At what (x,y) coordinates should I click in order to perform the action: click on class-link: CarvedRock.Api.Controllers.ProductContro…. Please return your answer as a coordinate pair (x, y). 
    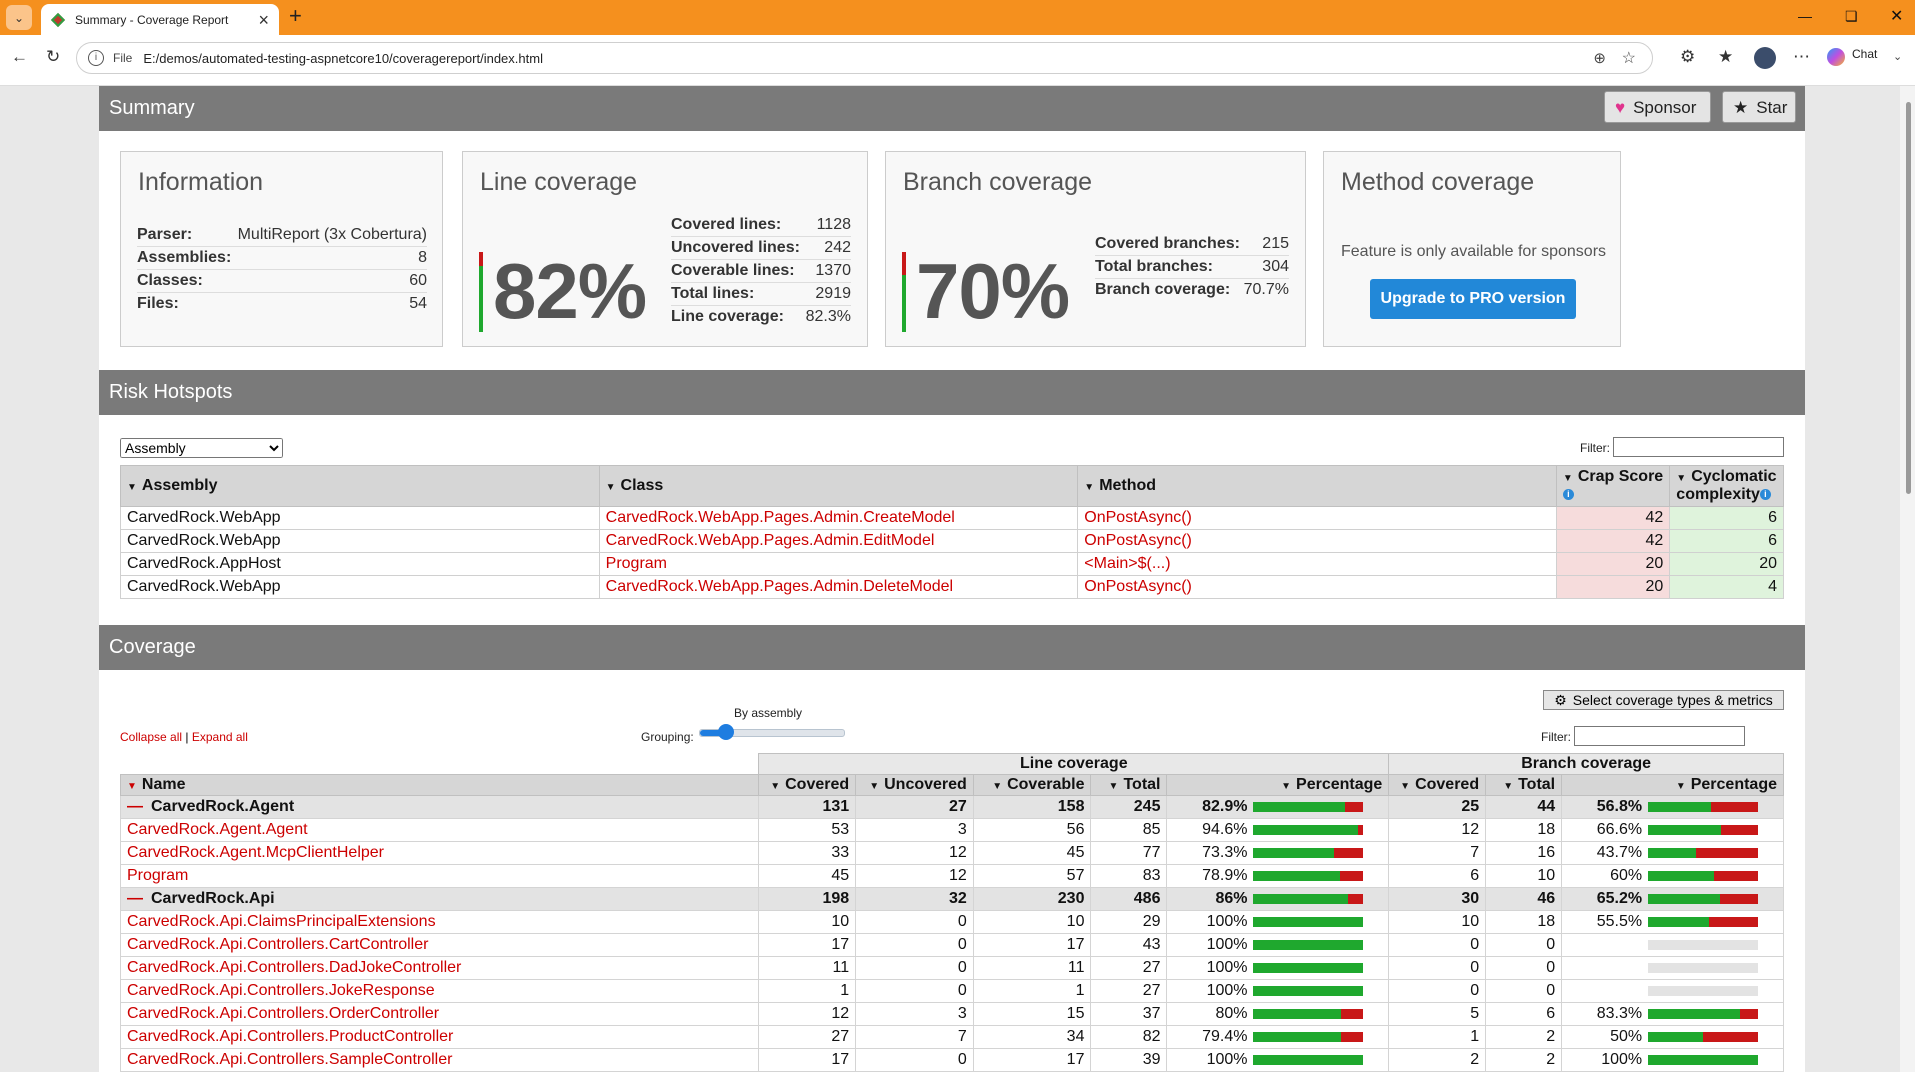
    Looking at the image, I should click on (439, 1037).